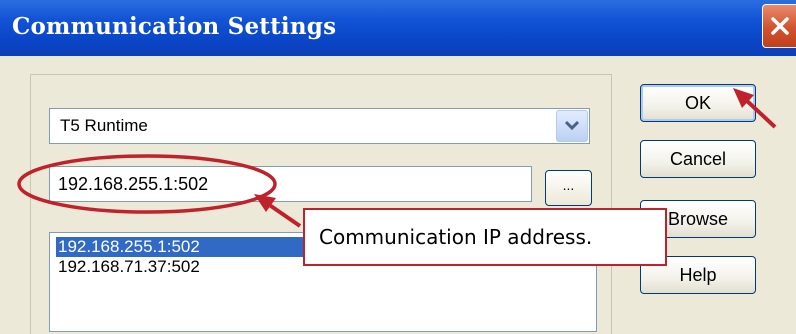 The image size is (796, 334). What do you see at coordinates (485, 237) in the screenshot?
I see `annotation-callout: Communication IP address.` at bounding box center [485, 237].